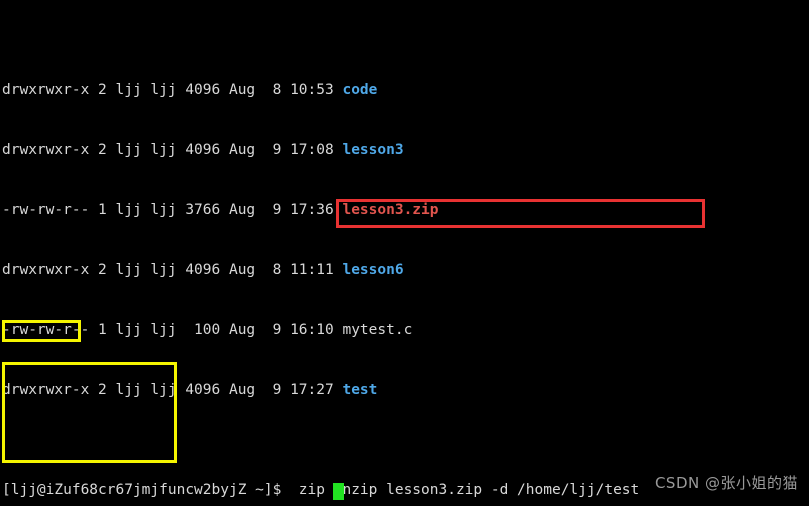  Describe the element at coordinates (338, 491) in the screenshot. I see `text-cursor` at that location.